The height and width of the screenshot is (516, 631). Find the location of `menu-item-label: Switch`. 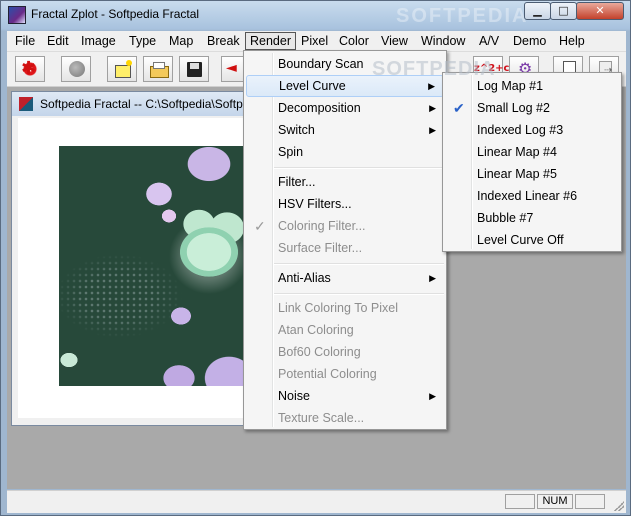

menu-item-label: Switch is located at coordinates (296, 130).